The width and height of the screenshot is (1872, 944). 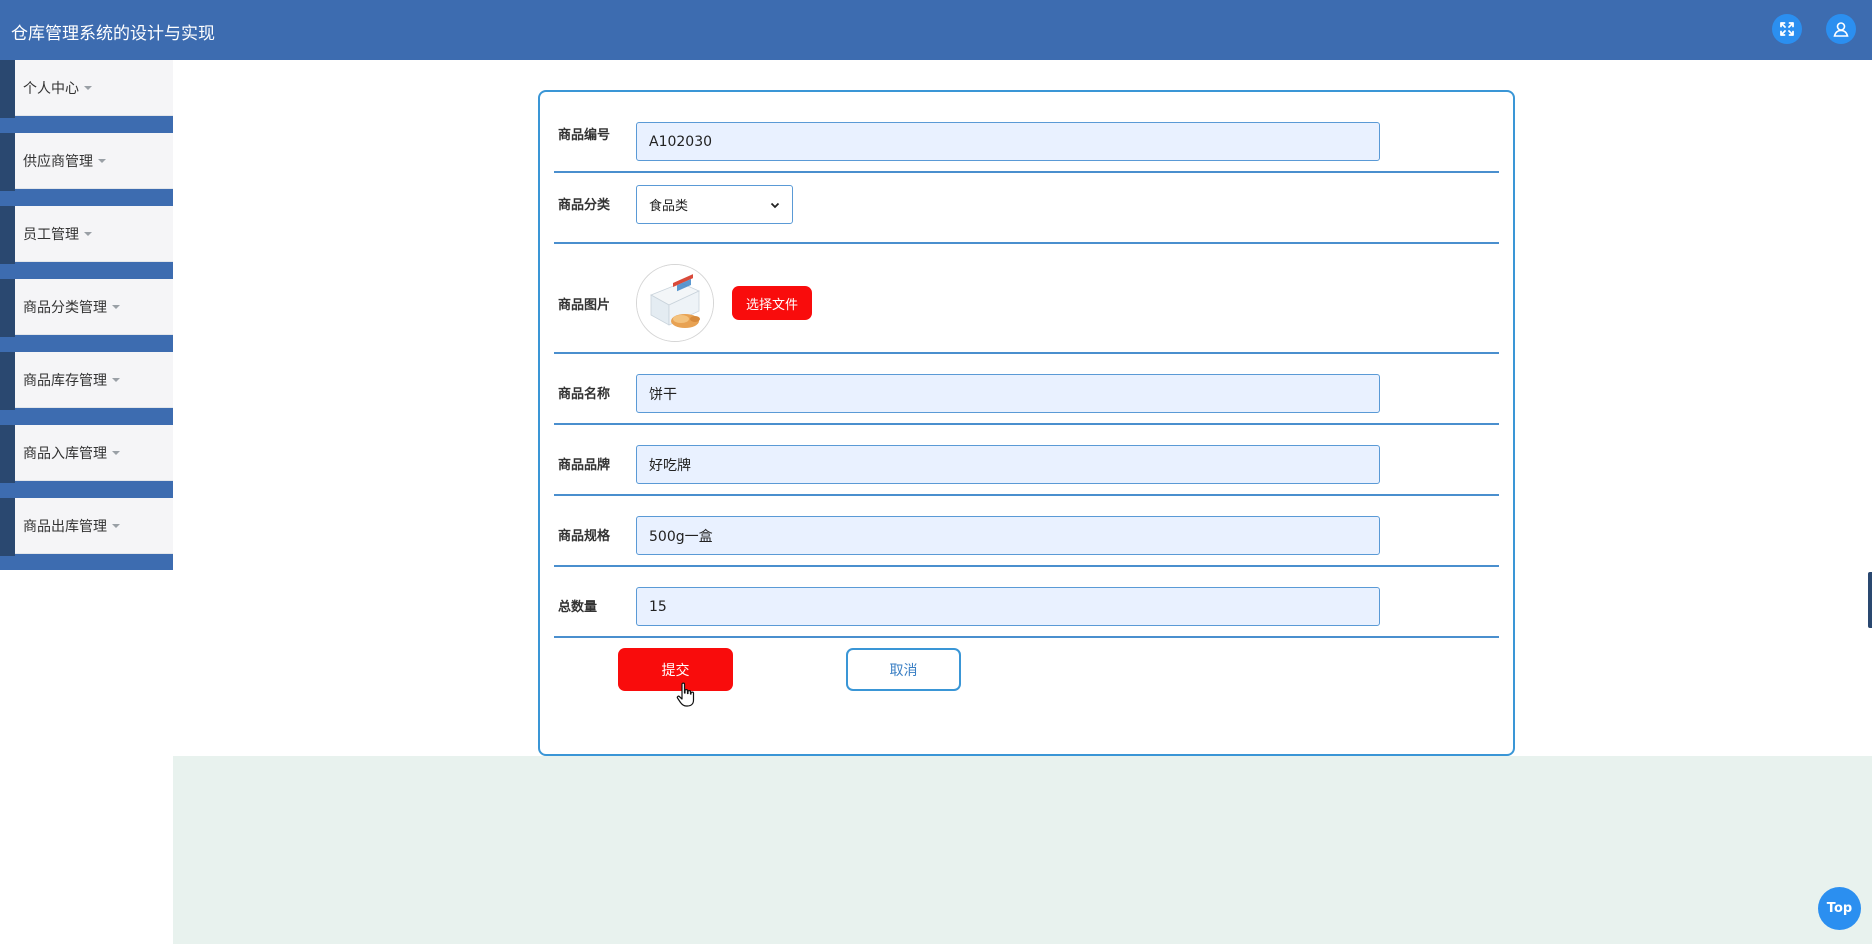 What do you see at coordinates (584, 205) in the screenshot?
I see `field-label: 商品分类` at bounding box center [584, 205].